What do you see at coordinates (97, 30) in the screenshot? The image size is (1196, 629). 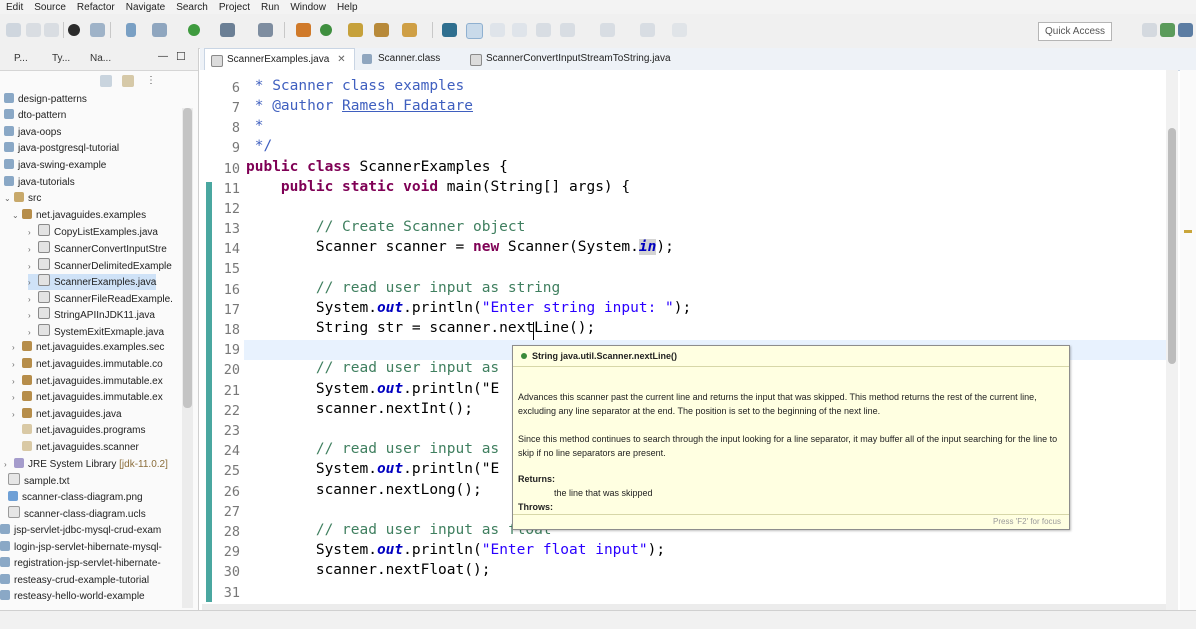 I see `terminal-icon` at bounding box center [97, 30].